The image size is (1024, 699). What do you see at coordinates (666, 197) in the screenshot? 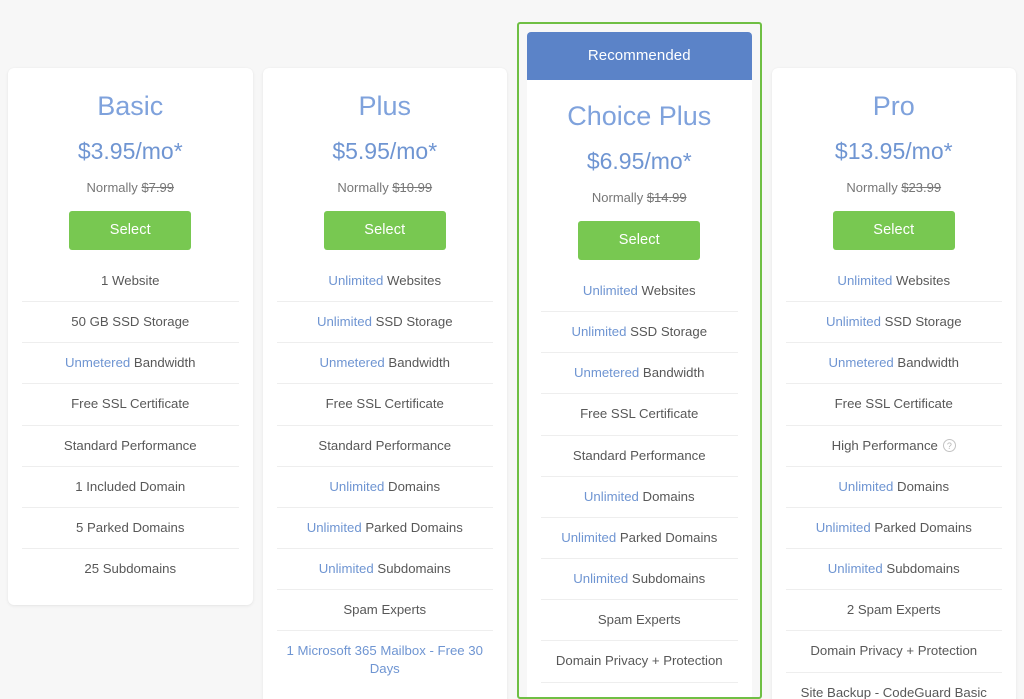
I see `normally-old-price: $14.99` at bounding box center [666, 197].